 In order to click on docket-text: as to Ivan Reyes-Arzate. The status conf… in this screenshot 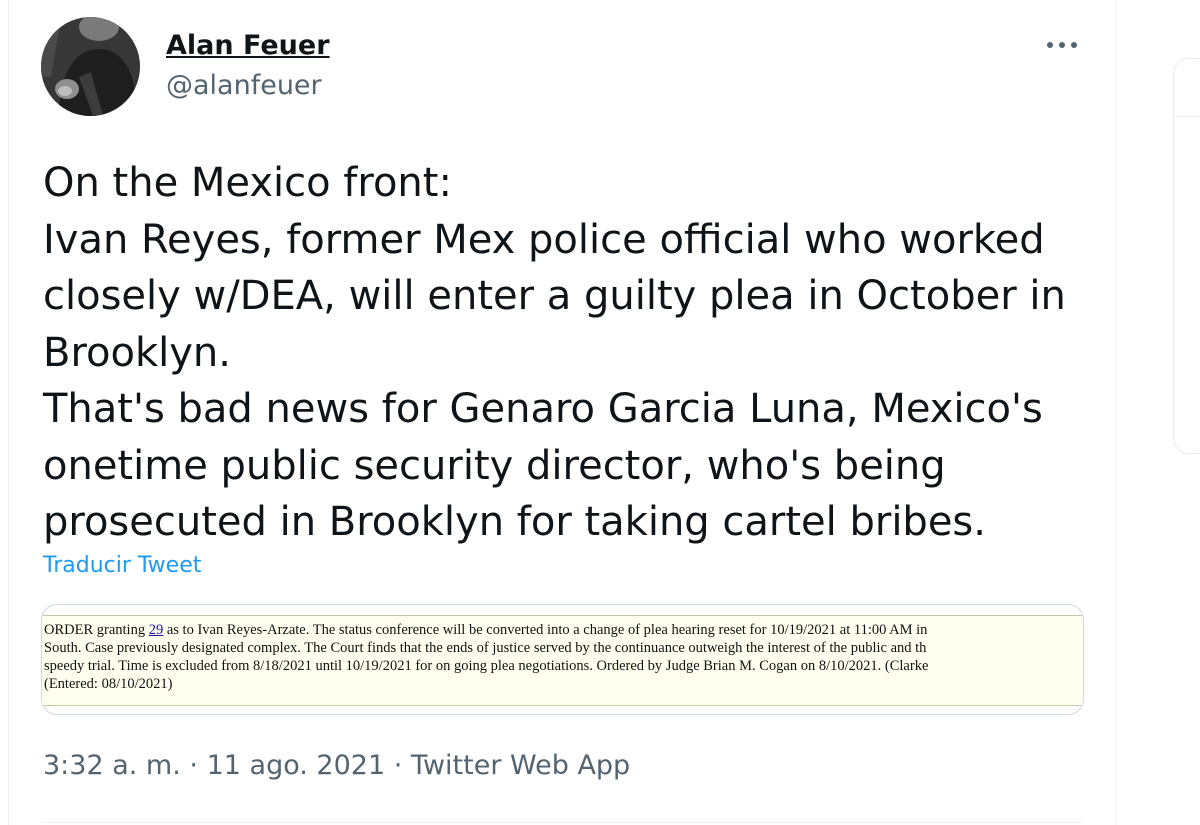, I will do `click(545, 630)`.